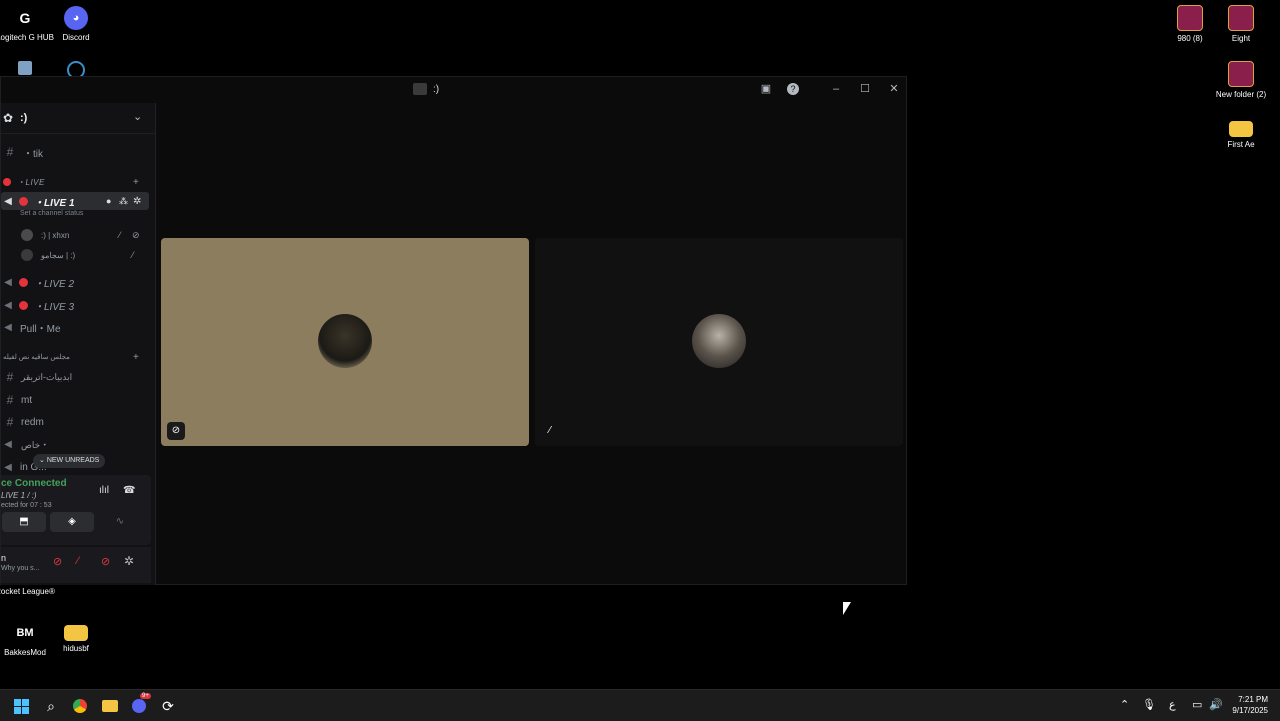 This screenshot has width=1280, height=721. I want to click on desktop-icon-rocket-league: Rocket League®, so click(27, 592).